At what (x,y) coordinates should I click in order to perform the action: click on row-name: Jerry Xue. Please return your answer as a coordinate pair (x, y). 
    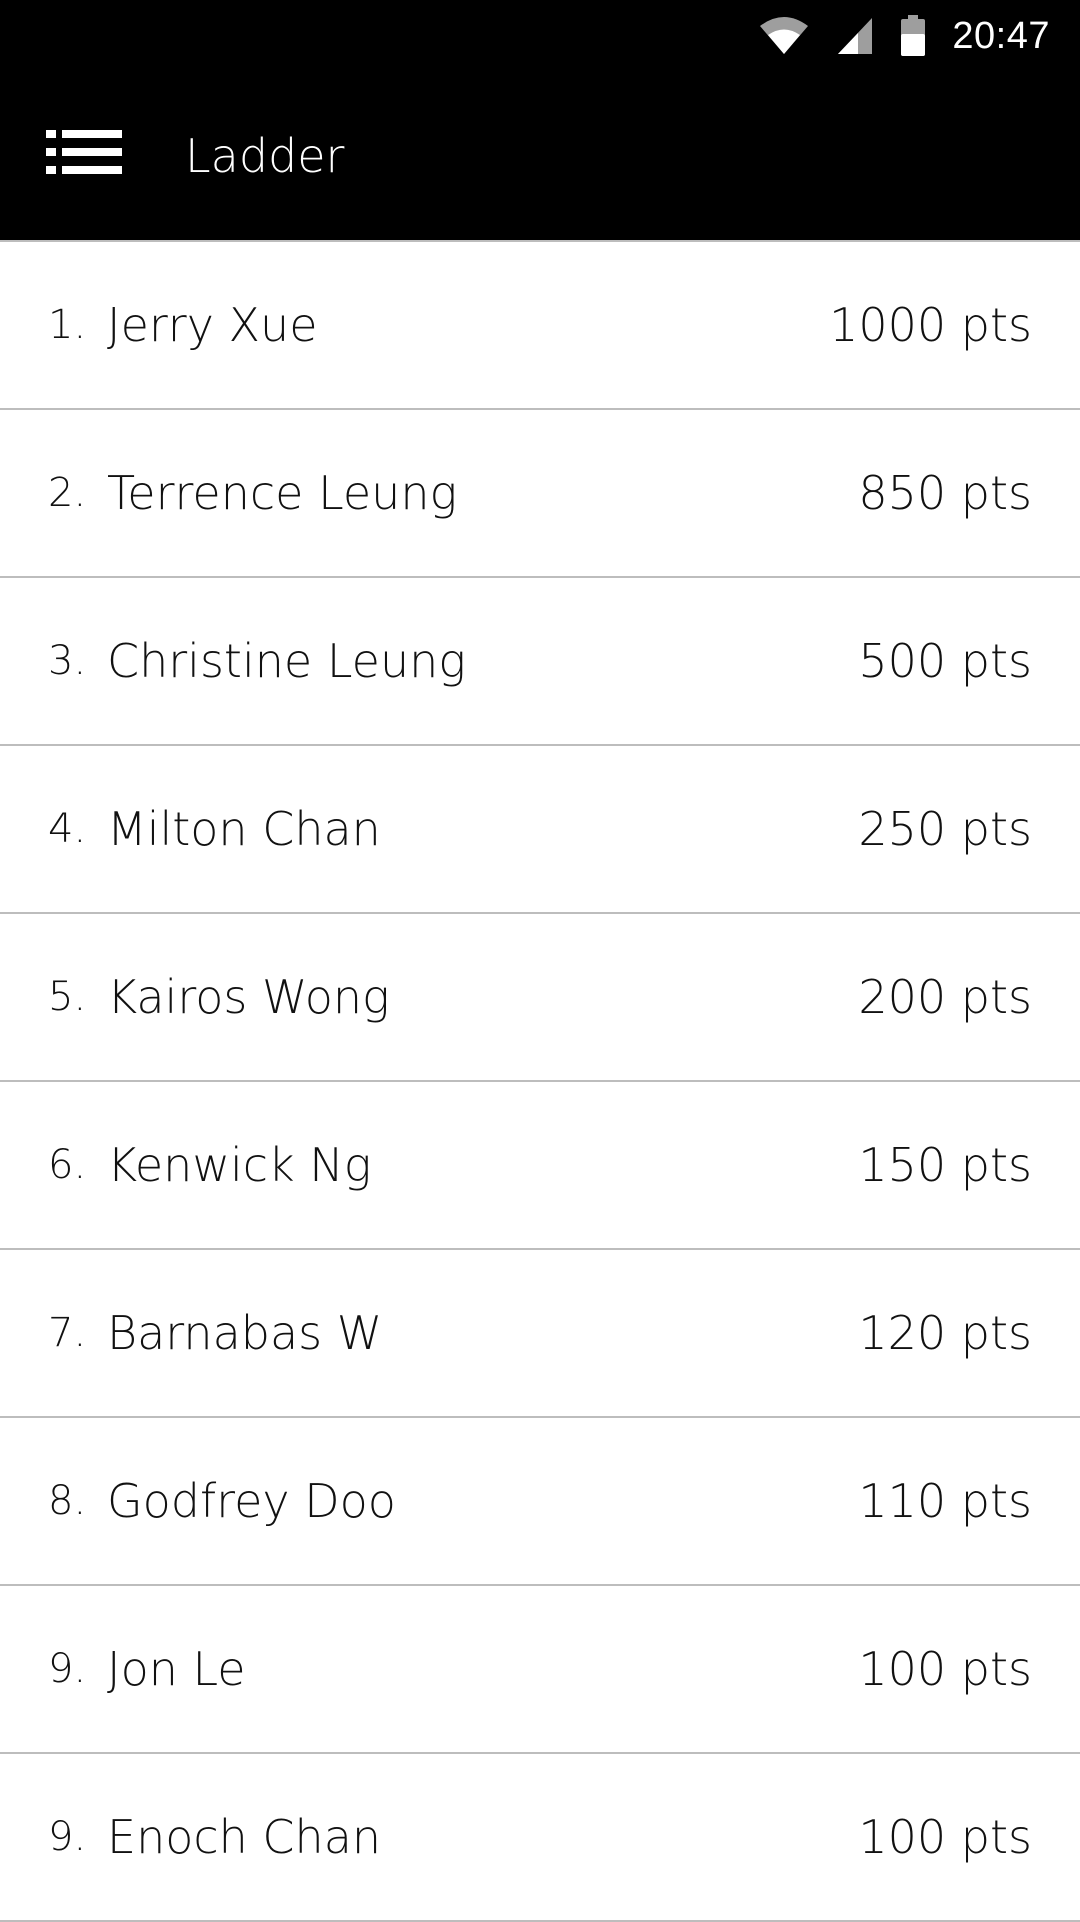
    Looking at the image, I should click on (212, 325).